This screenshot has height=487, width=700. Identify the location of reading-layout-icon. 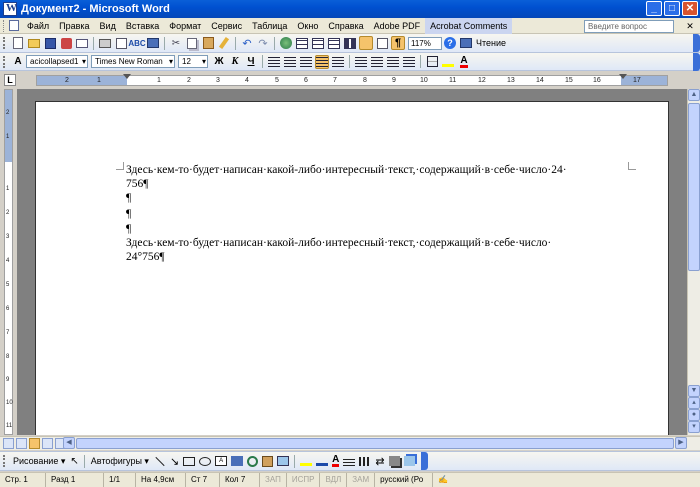
(466, 43).